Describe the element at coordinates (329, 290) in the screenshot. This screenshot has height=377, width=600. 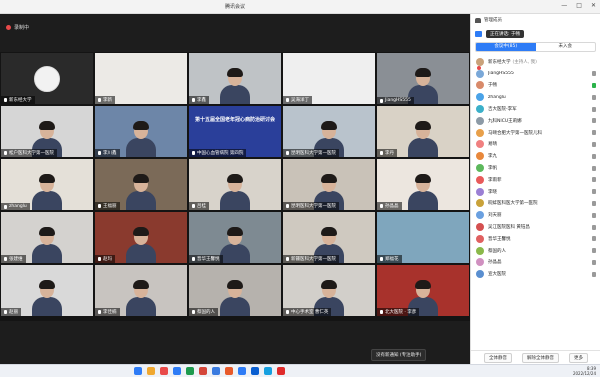
I see `video-tile: 中心手术室 曹仁英` at that location.